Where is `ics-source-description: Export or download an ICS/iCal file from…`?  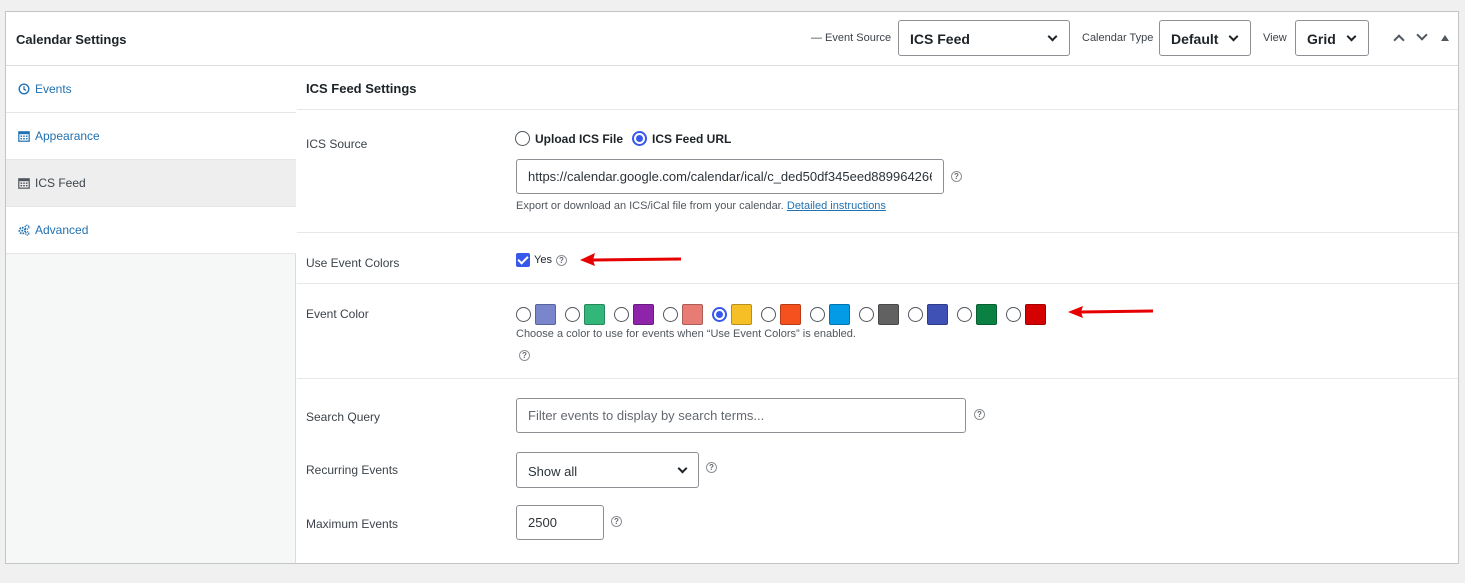
ics-source-description: Export or download an ICS/iCal file from… is located at coordinates (701, 206).